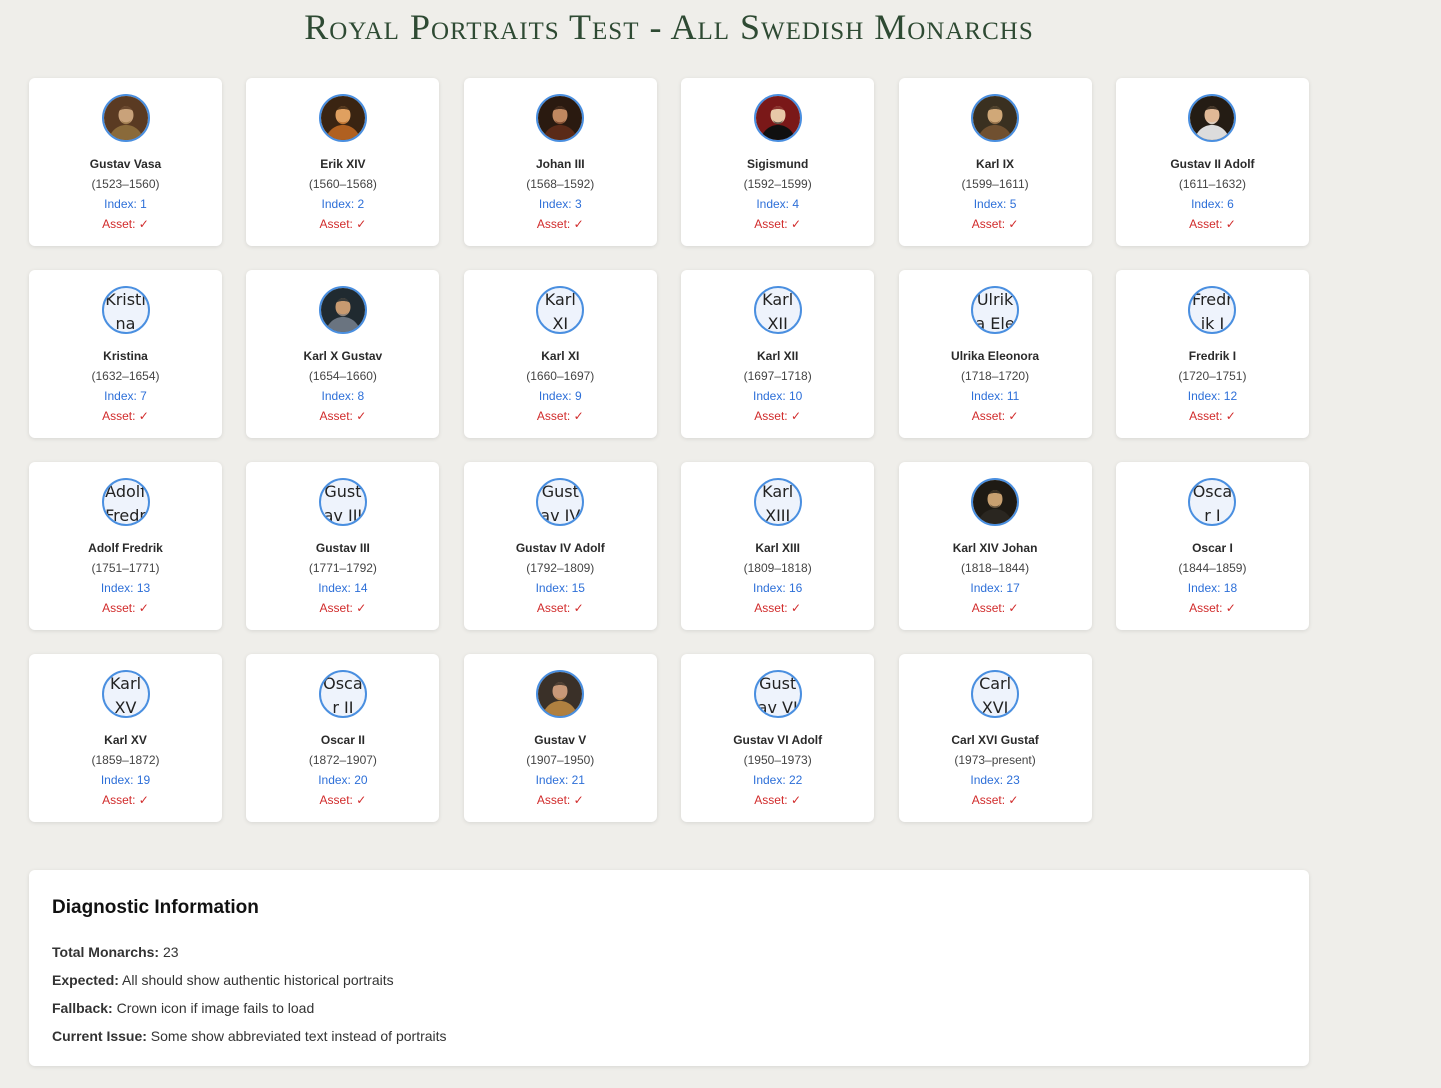 The height and width of the screenshot is (1088, 1441). I want to click on portrait-fallback-text: Karl XIII, so click(777, 502).